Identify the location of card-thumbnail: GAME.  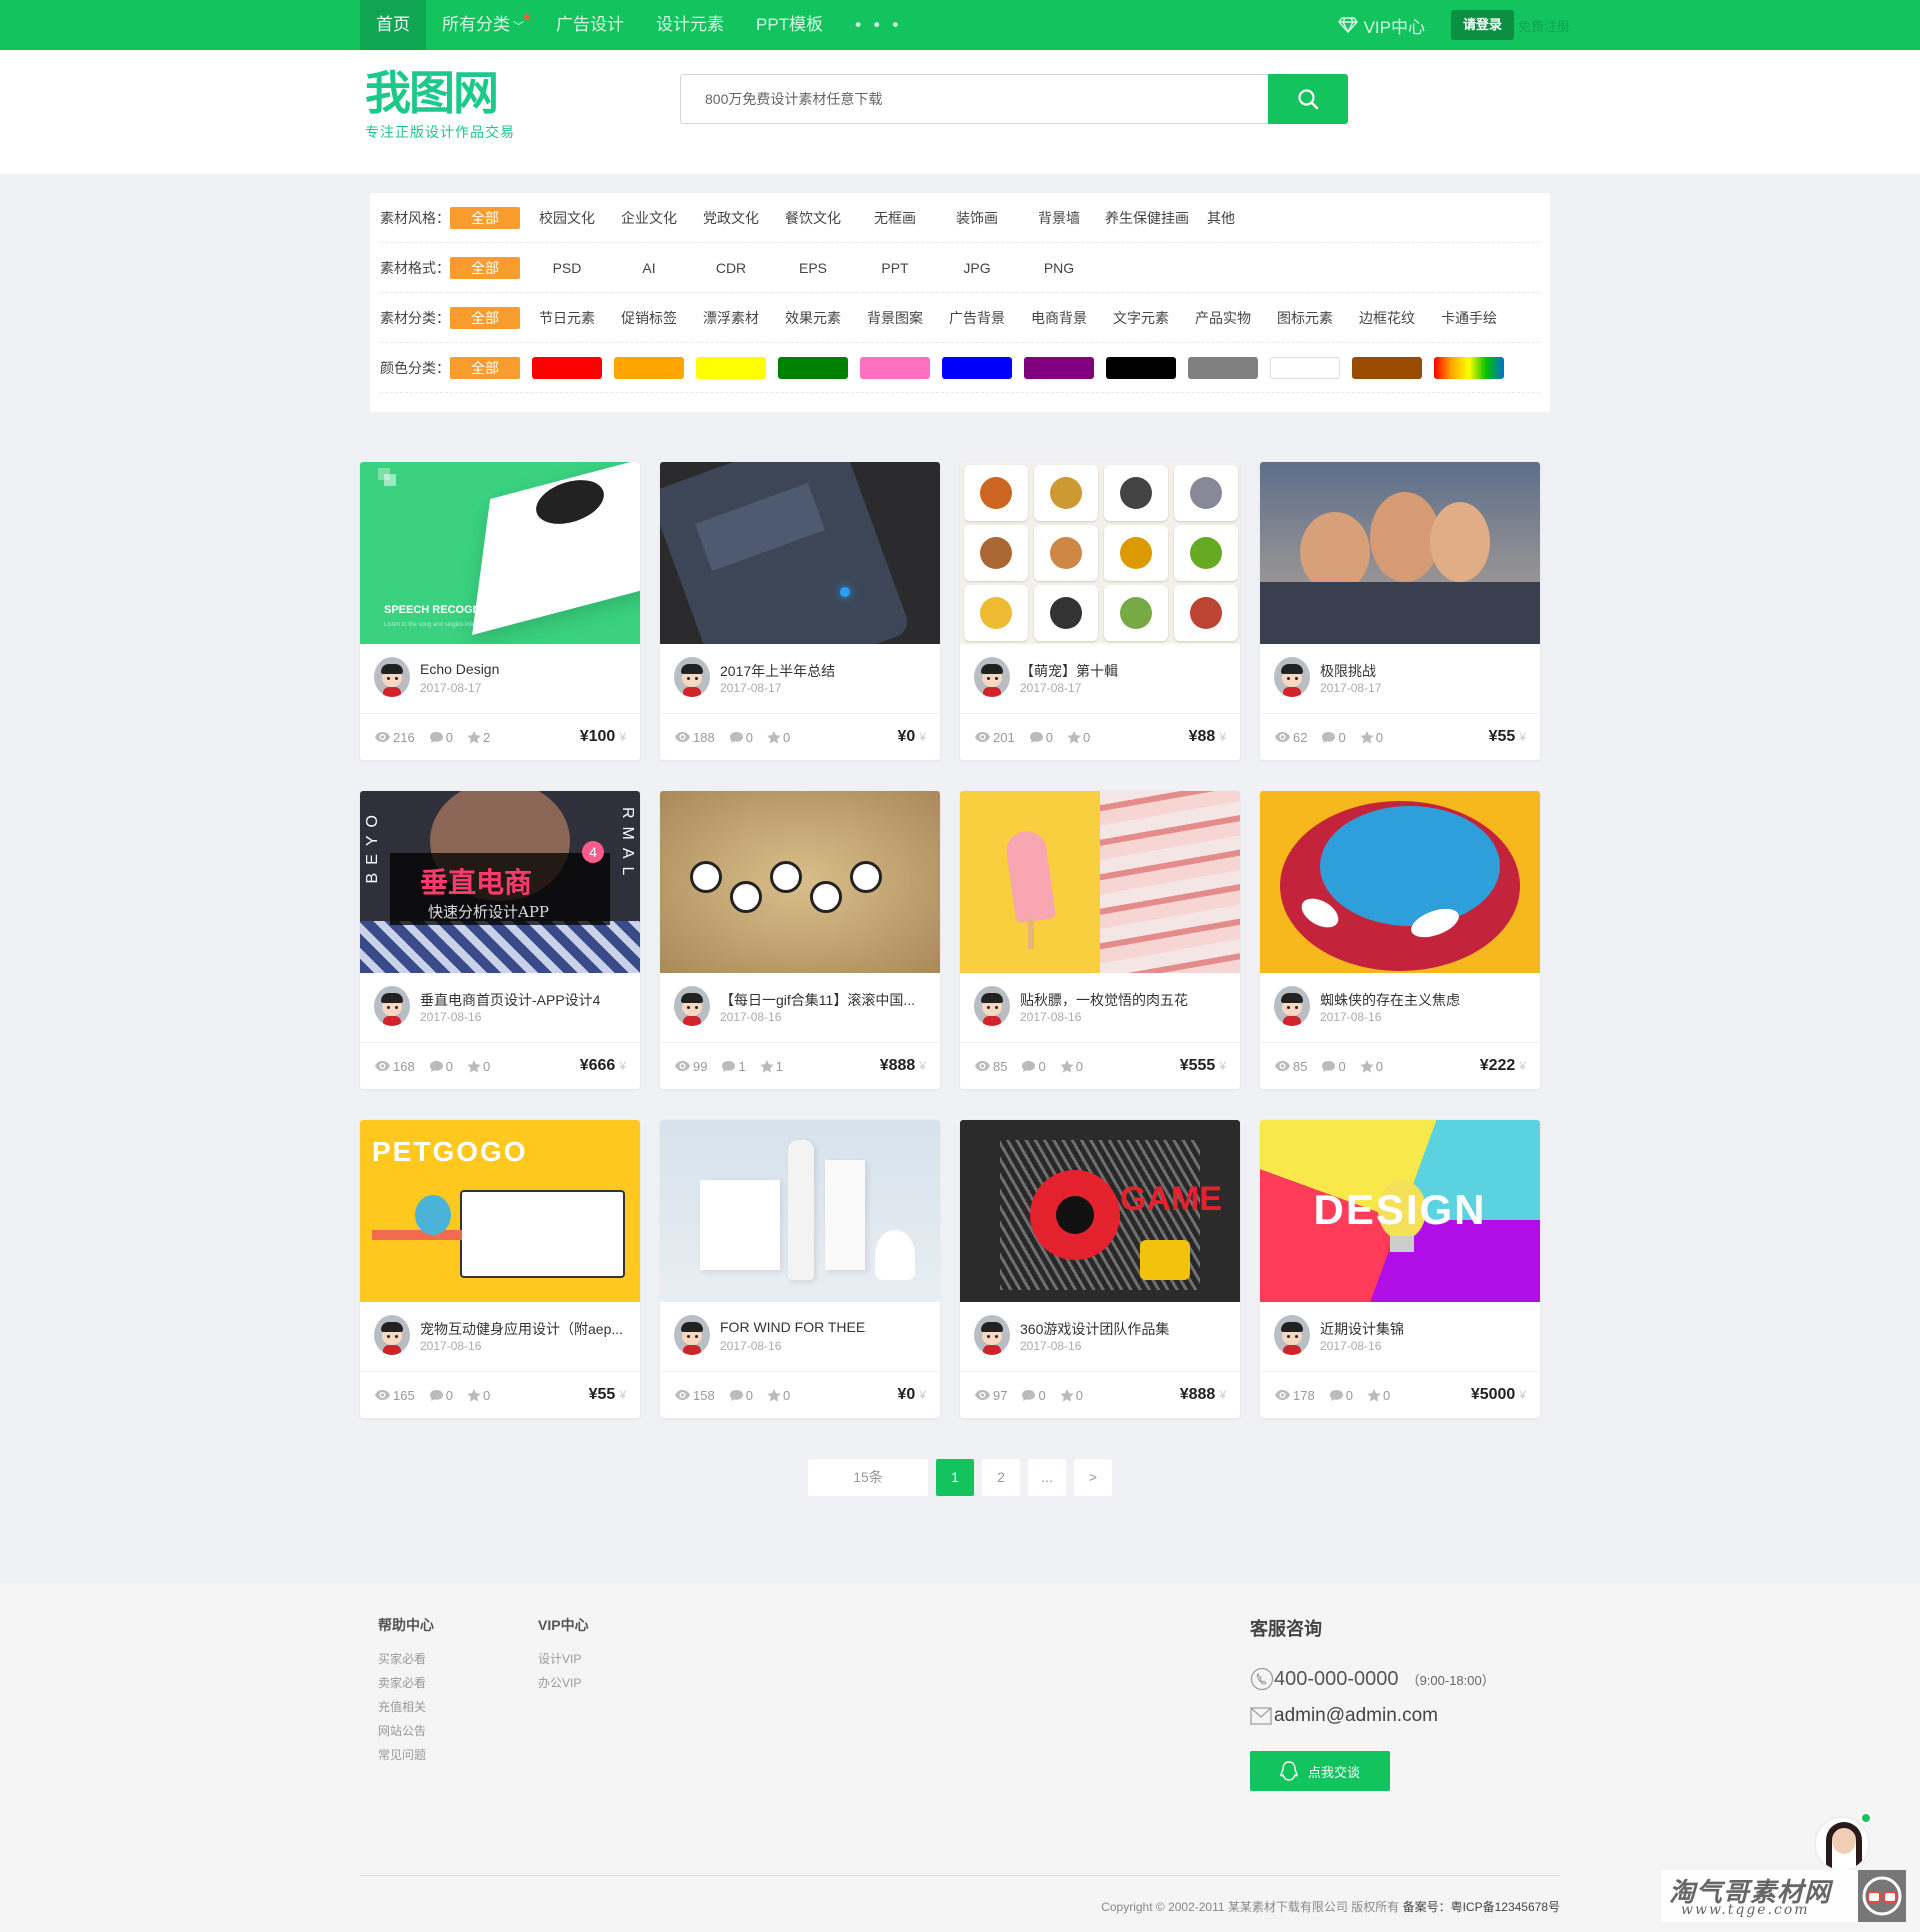
(1100, 1211).